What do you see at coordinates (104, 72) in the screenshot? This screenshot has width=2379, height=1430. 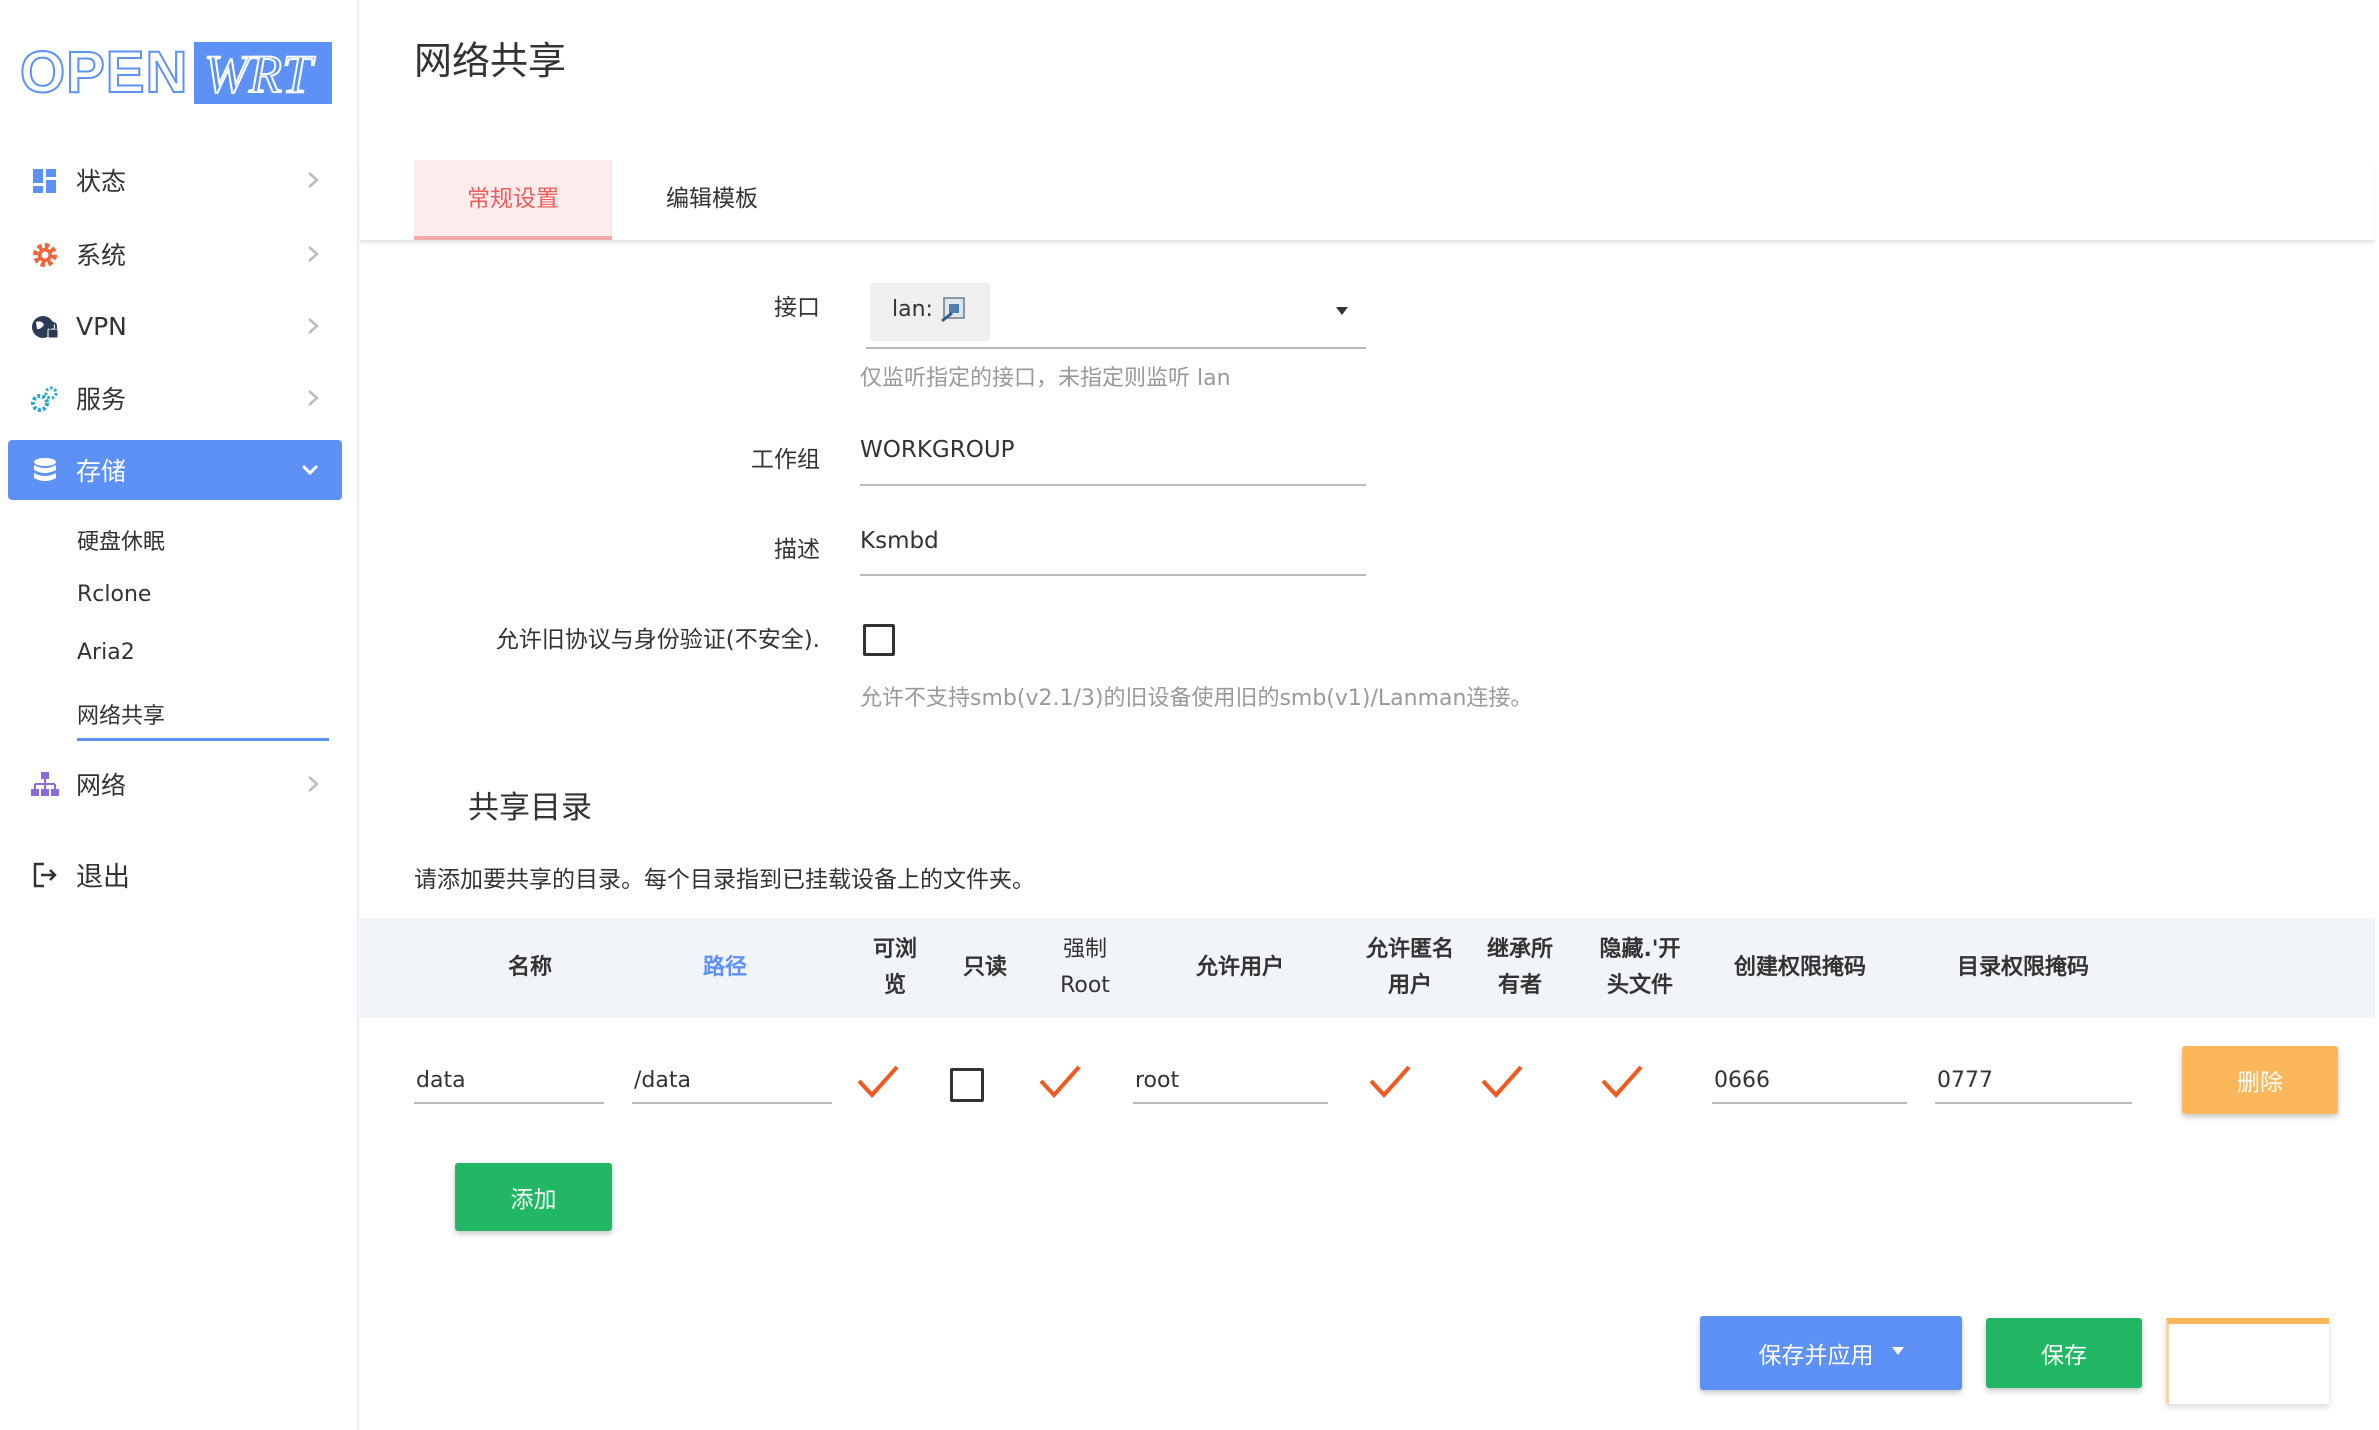 I see `svg-text: OPEN` at bounding box center [104, 72].